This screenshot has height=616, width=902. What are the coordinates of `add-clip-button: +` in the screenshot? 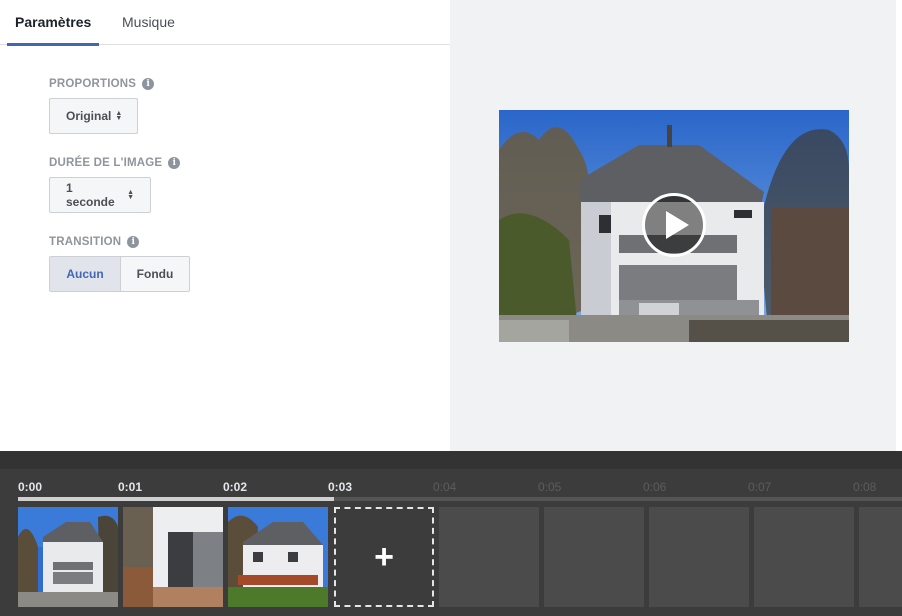 It's located at (384, 557).